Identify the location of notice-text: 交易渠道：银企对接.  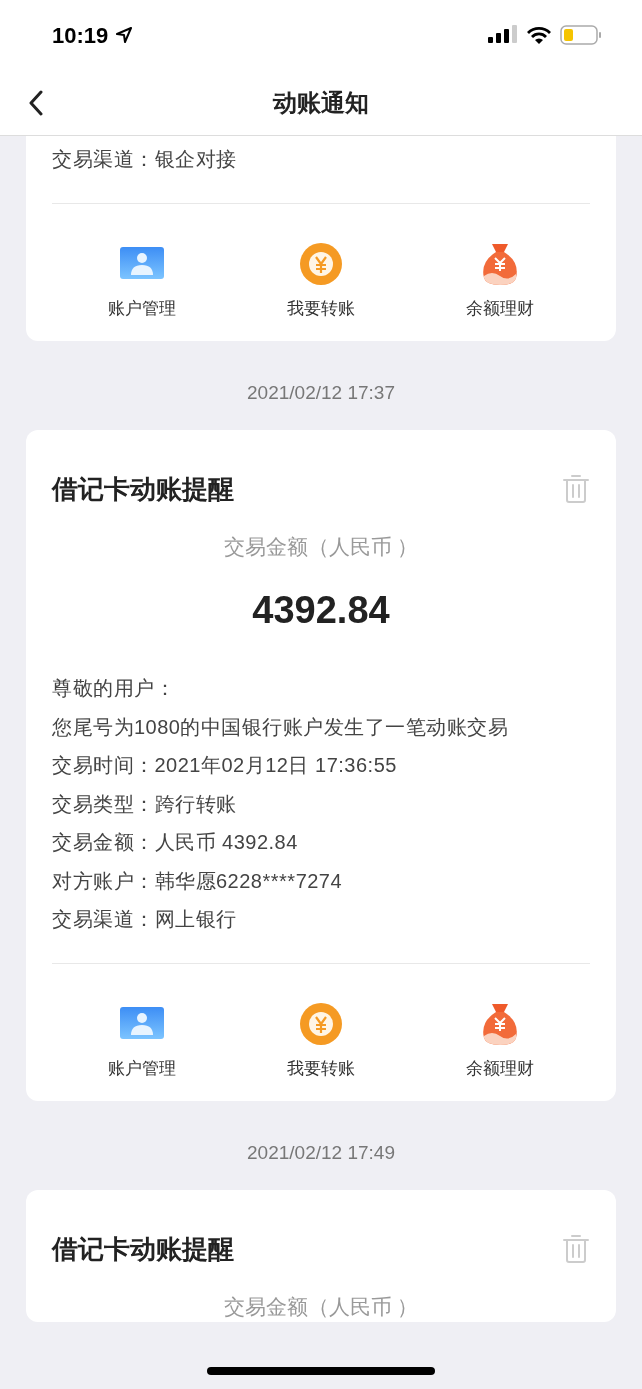
(145, 159).